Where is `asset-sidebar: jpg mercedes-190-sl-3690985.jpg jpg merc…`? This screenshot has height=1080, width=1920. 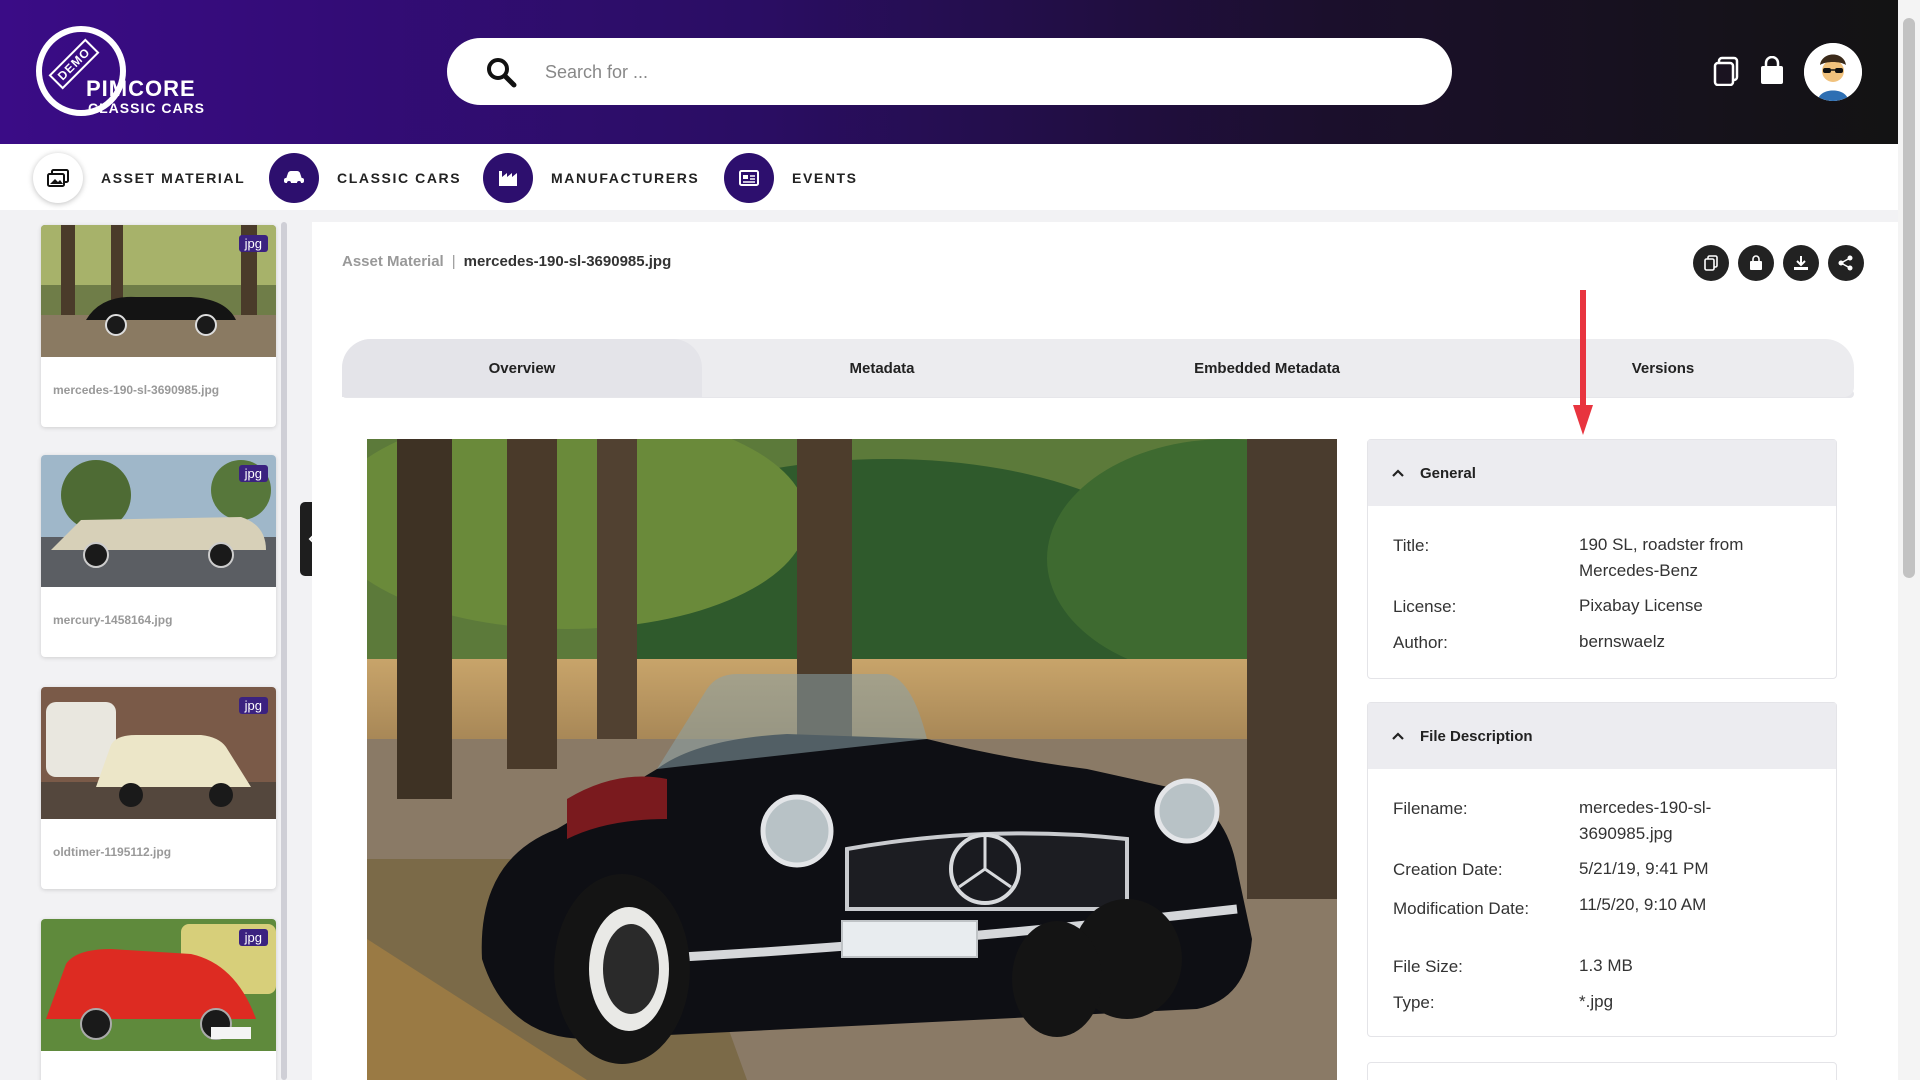 asset-sidebar: jpg mercedes-190-sl-3690985.jpg jpg merc… is located at coordinates (148, 651).